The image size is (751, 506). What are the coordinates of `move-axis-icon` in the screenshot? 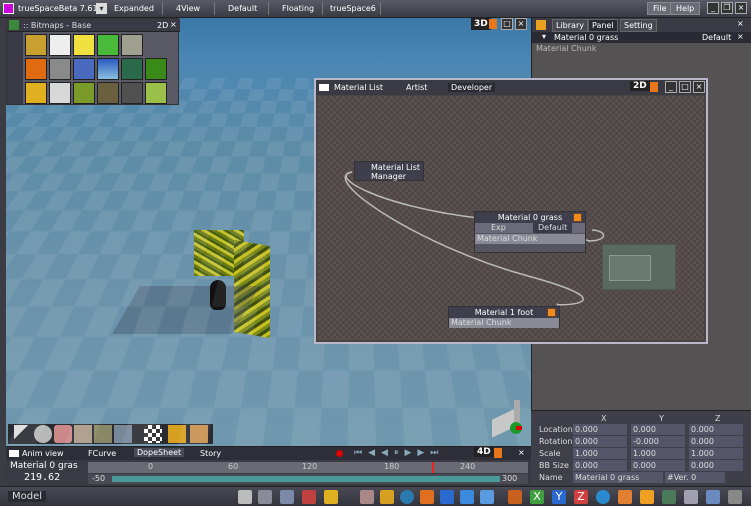 It's located at (515, 497).